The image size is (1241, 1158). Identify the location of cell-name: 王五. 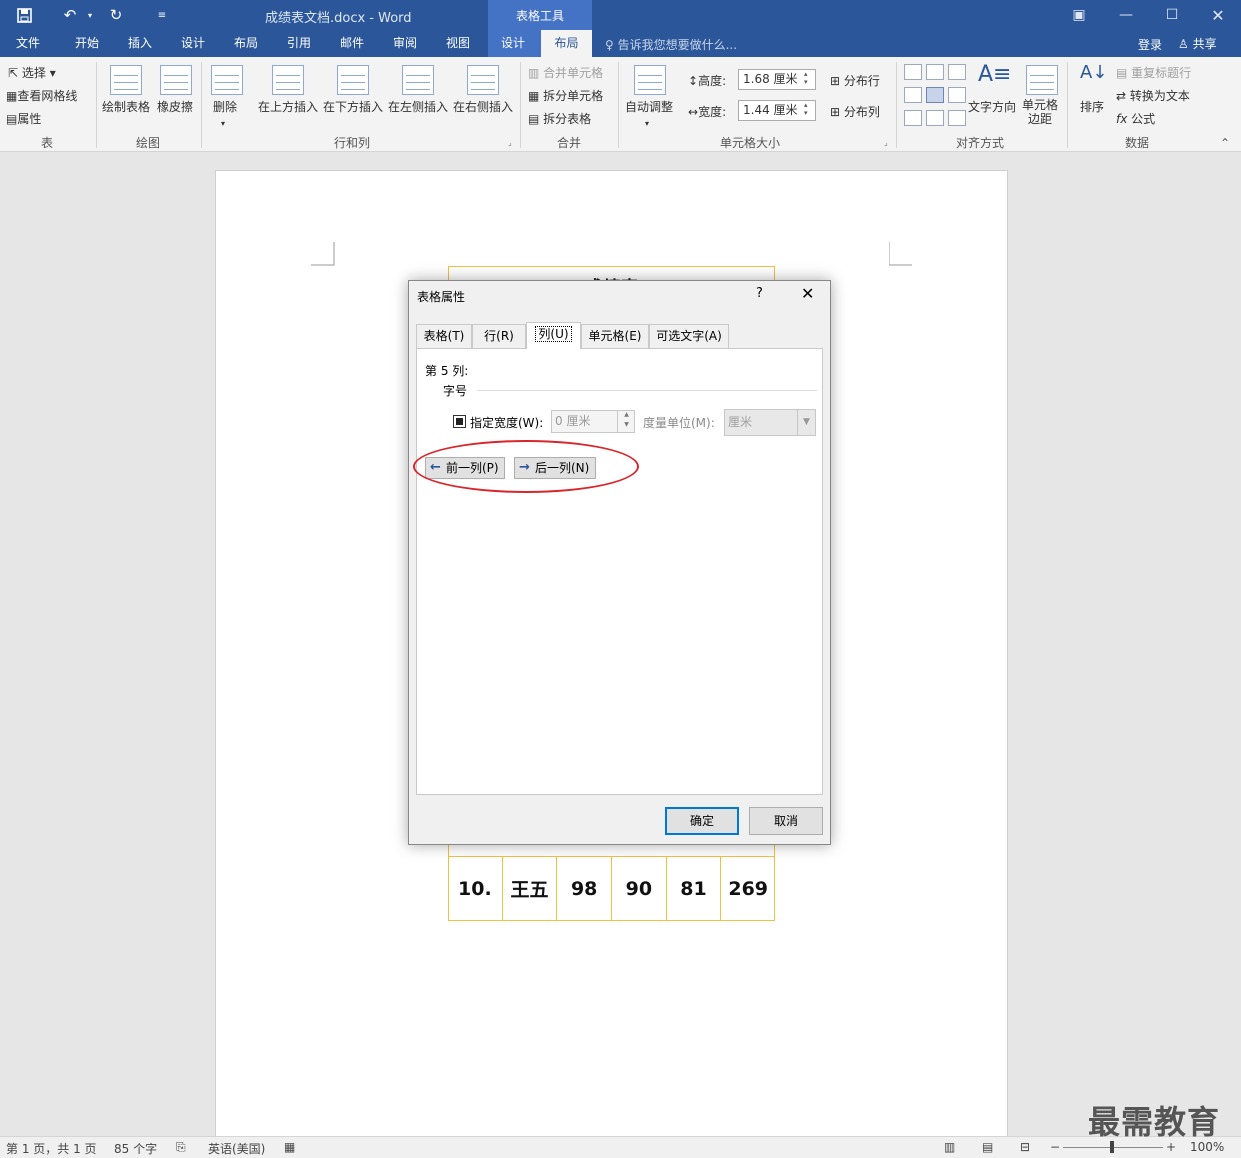
(530, 888).